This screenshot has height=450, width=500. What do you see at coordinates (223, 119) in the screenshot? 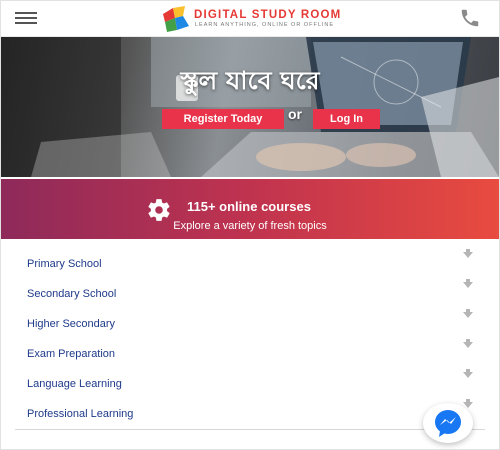
I see `register-button: Register Today` at bounding box center [223, 119].